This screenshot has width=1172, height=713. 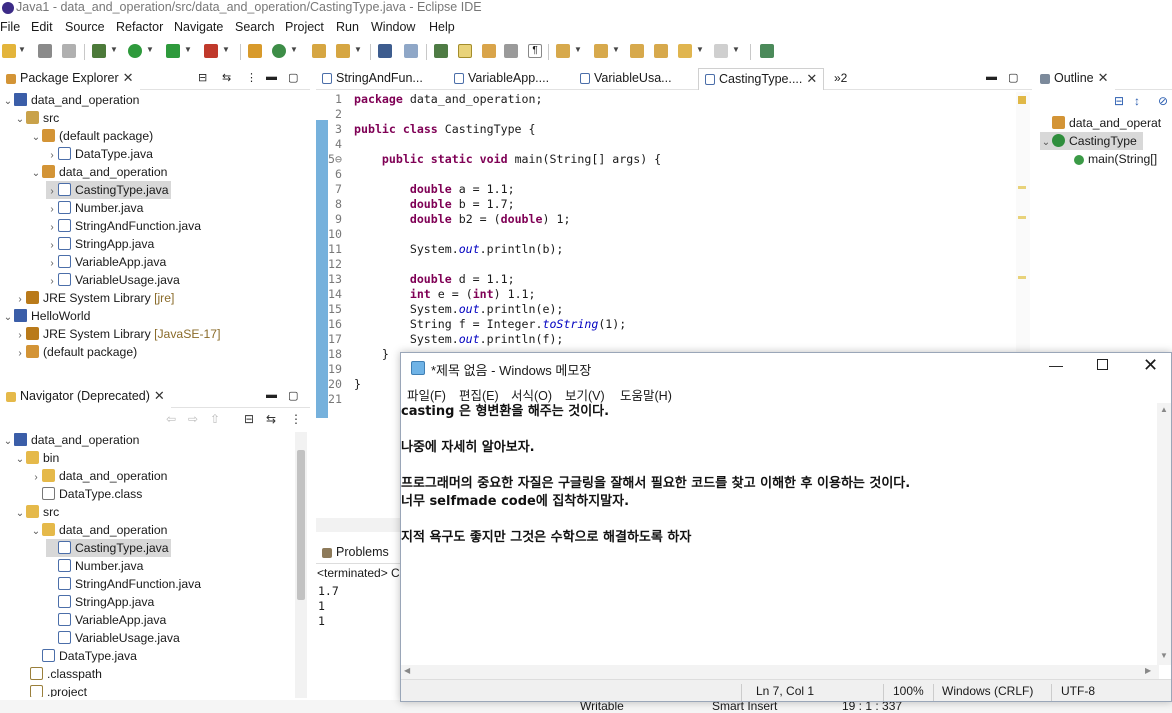 What do you see at coordinates (721, 51) in the screenshot?
I see `forward-icon` at bounding box center [721, 51].